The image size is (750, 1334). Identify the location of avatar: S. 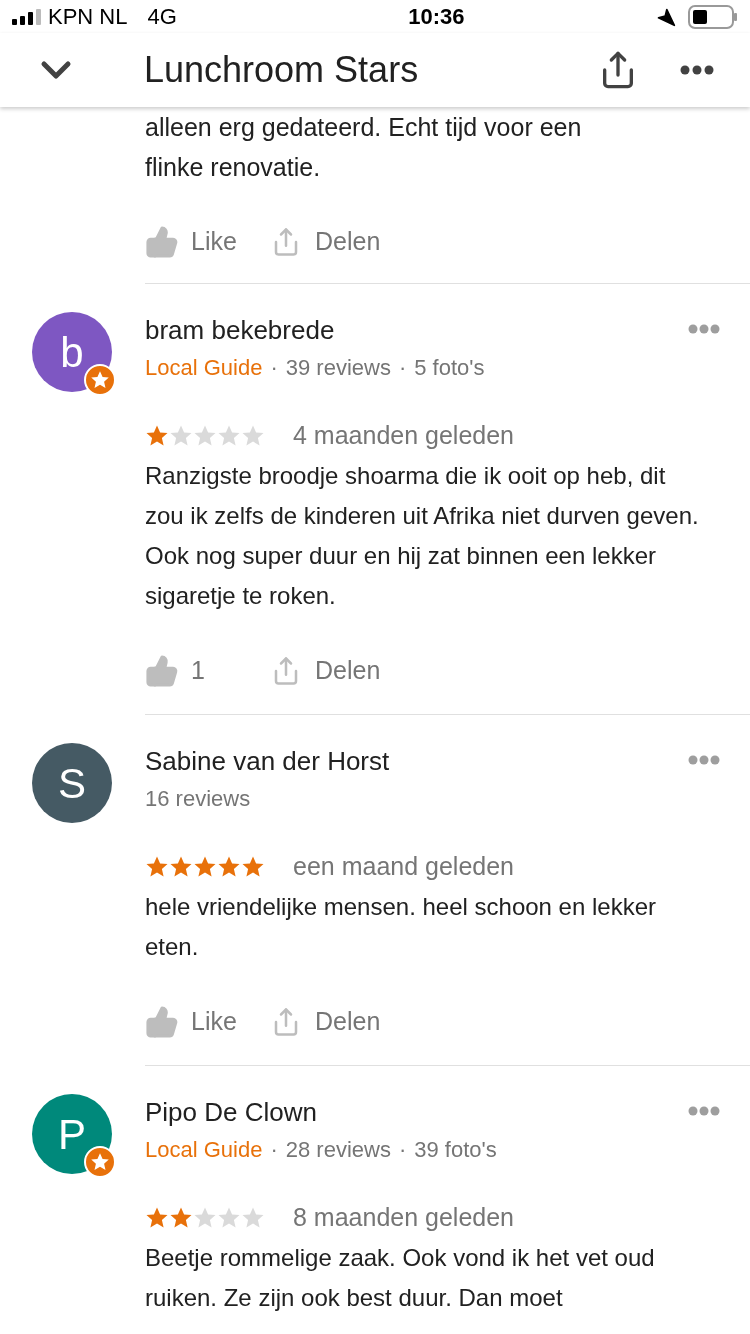
(72, 783).